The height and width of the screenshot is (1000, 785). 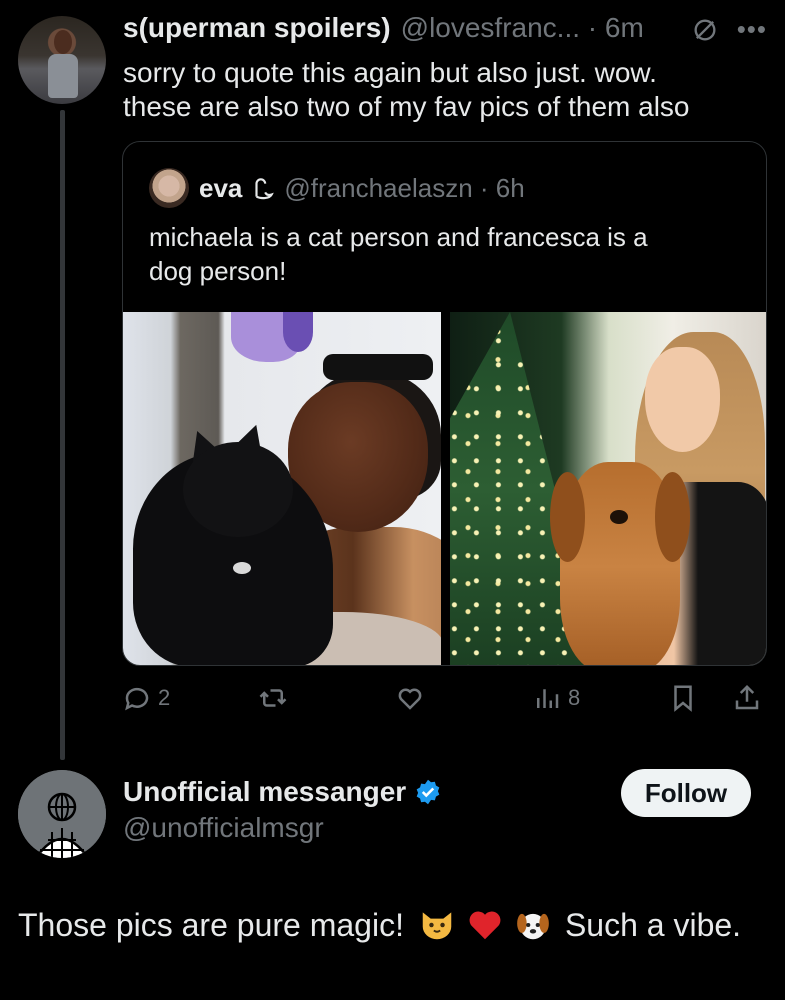 What do you see at coordinates (257, 28) in the screenshot?
I see `post-author-name: s(uperman spoilers)` at bounding box center [257, 28].